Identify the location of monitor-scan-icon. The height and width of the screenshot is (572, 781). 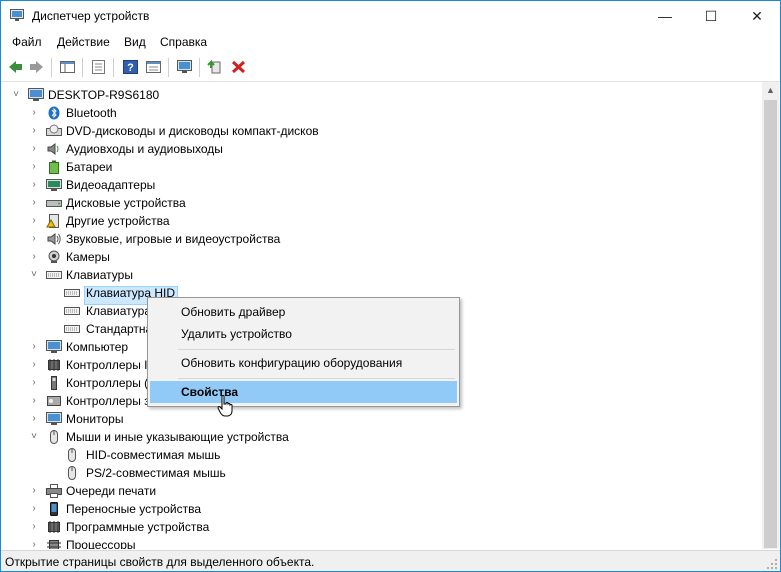
(184, 67).